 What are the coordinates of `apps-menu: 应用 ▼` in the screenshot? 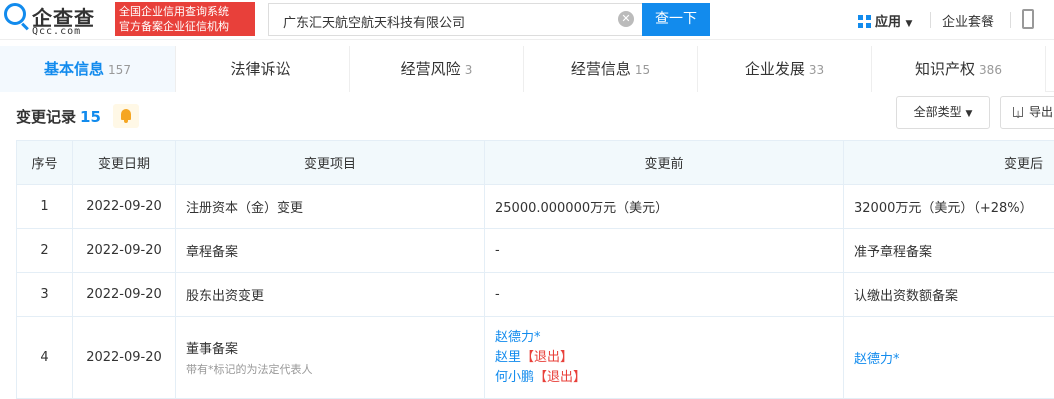 It's located at (885, 20).